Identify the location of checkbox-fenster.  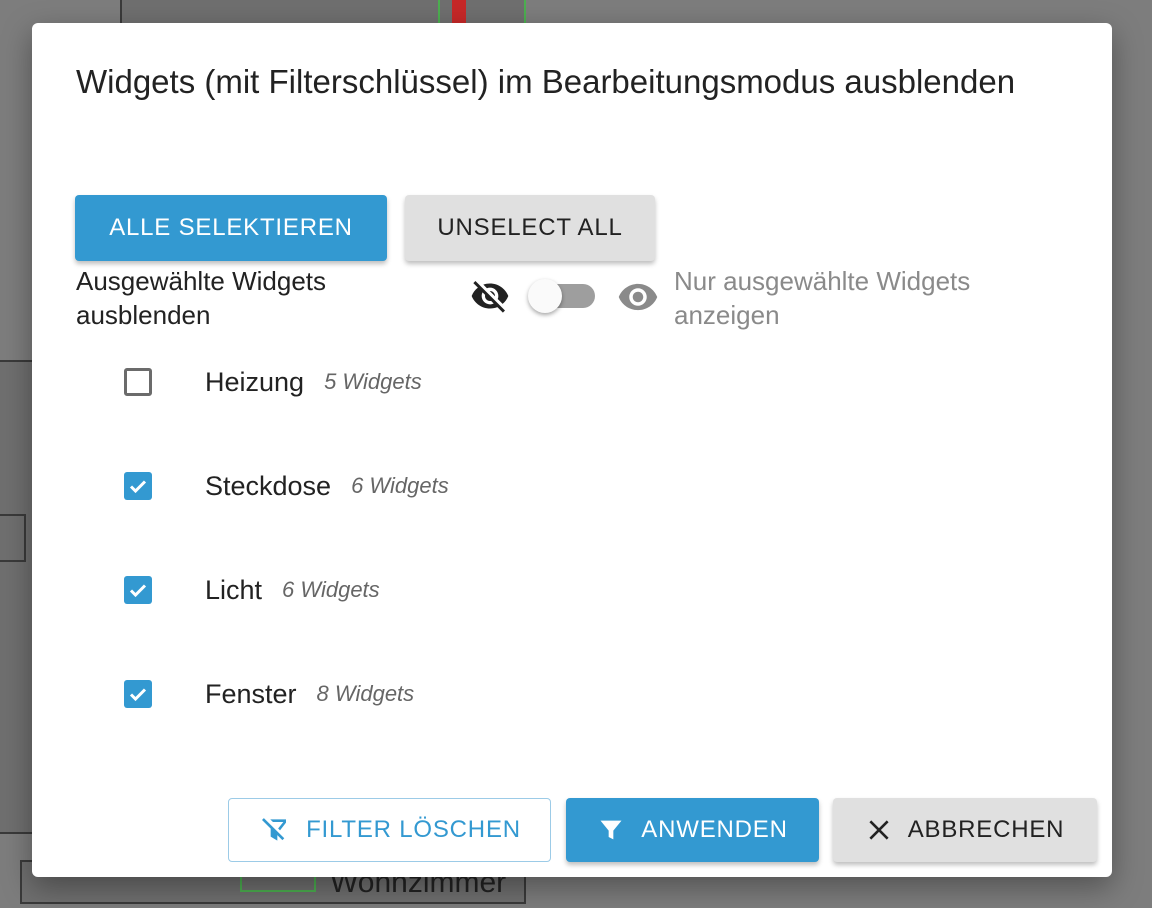
(138, 694).